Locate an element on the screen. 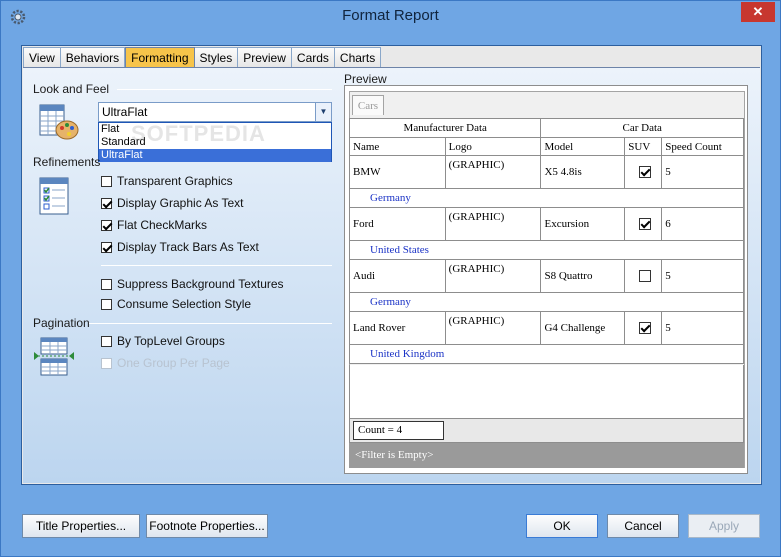  cancel-button: Cancel is located at coordinates (643, 526).